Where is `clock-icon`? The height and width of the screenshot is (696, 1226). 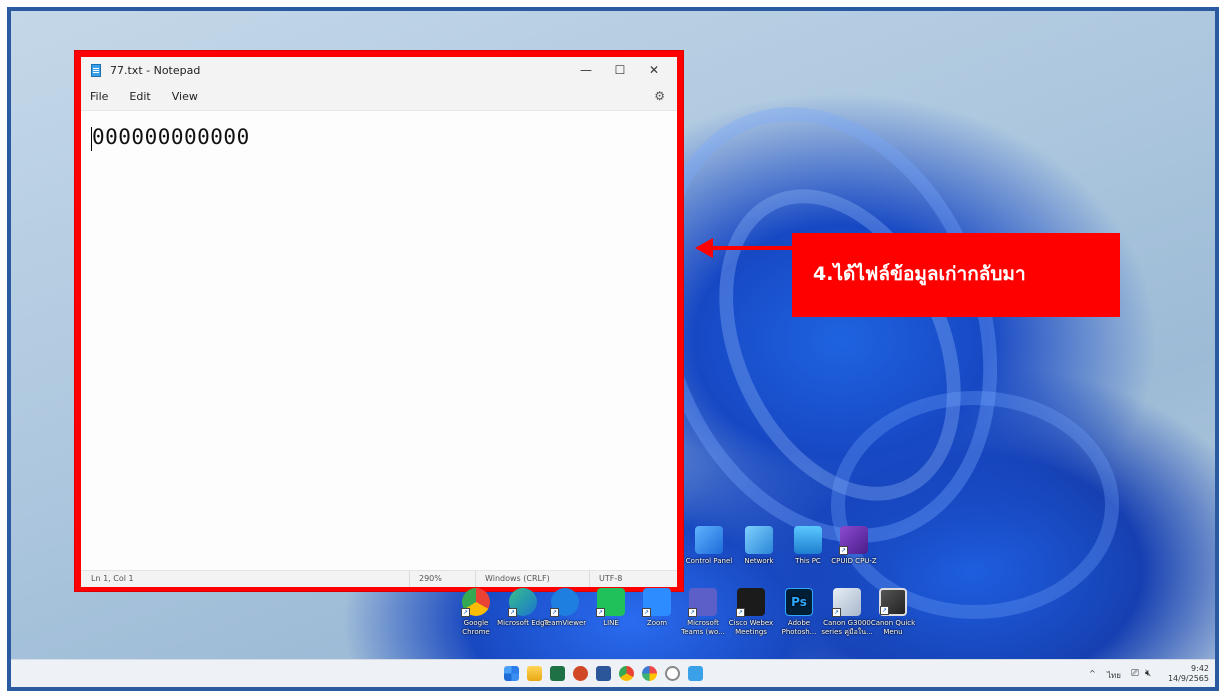
clock-icon is located at coordinates (672, 673).